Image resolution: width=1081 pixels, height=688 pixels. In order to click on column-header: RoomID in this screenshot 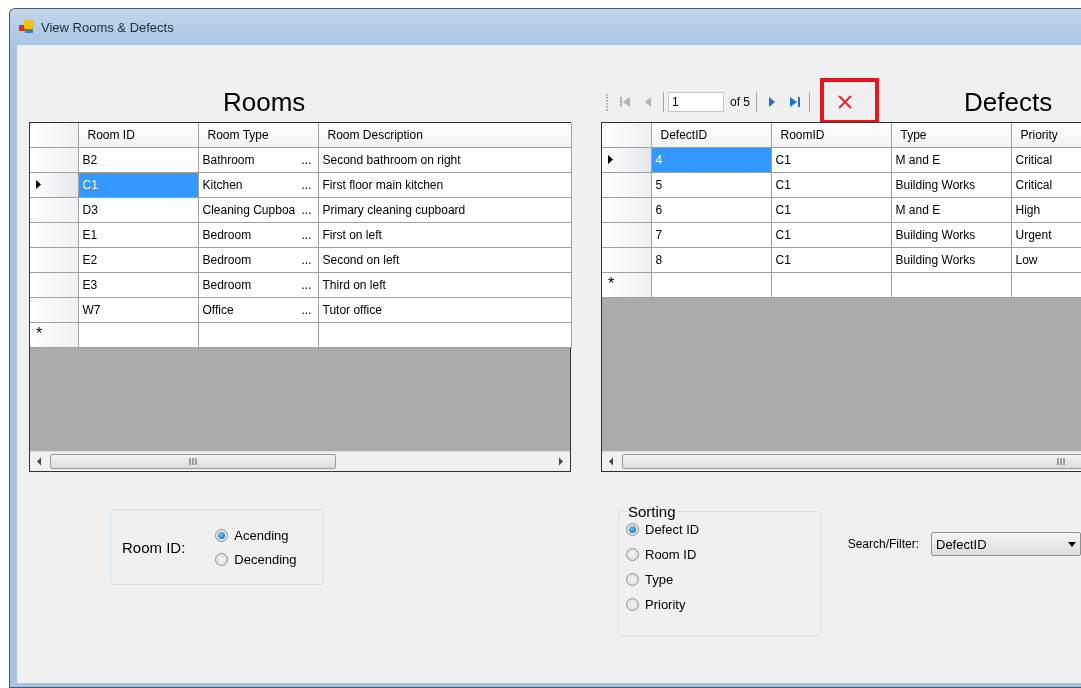, I will do `click(831, 135)`.